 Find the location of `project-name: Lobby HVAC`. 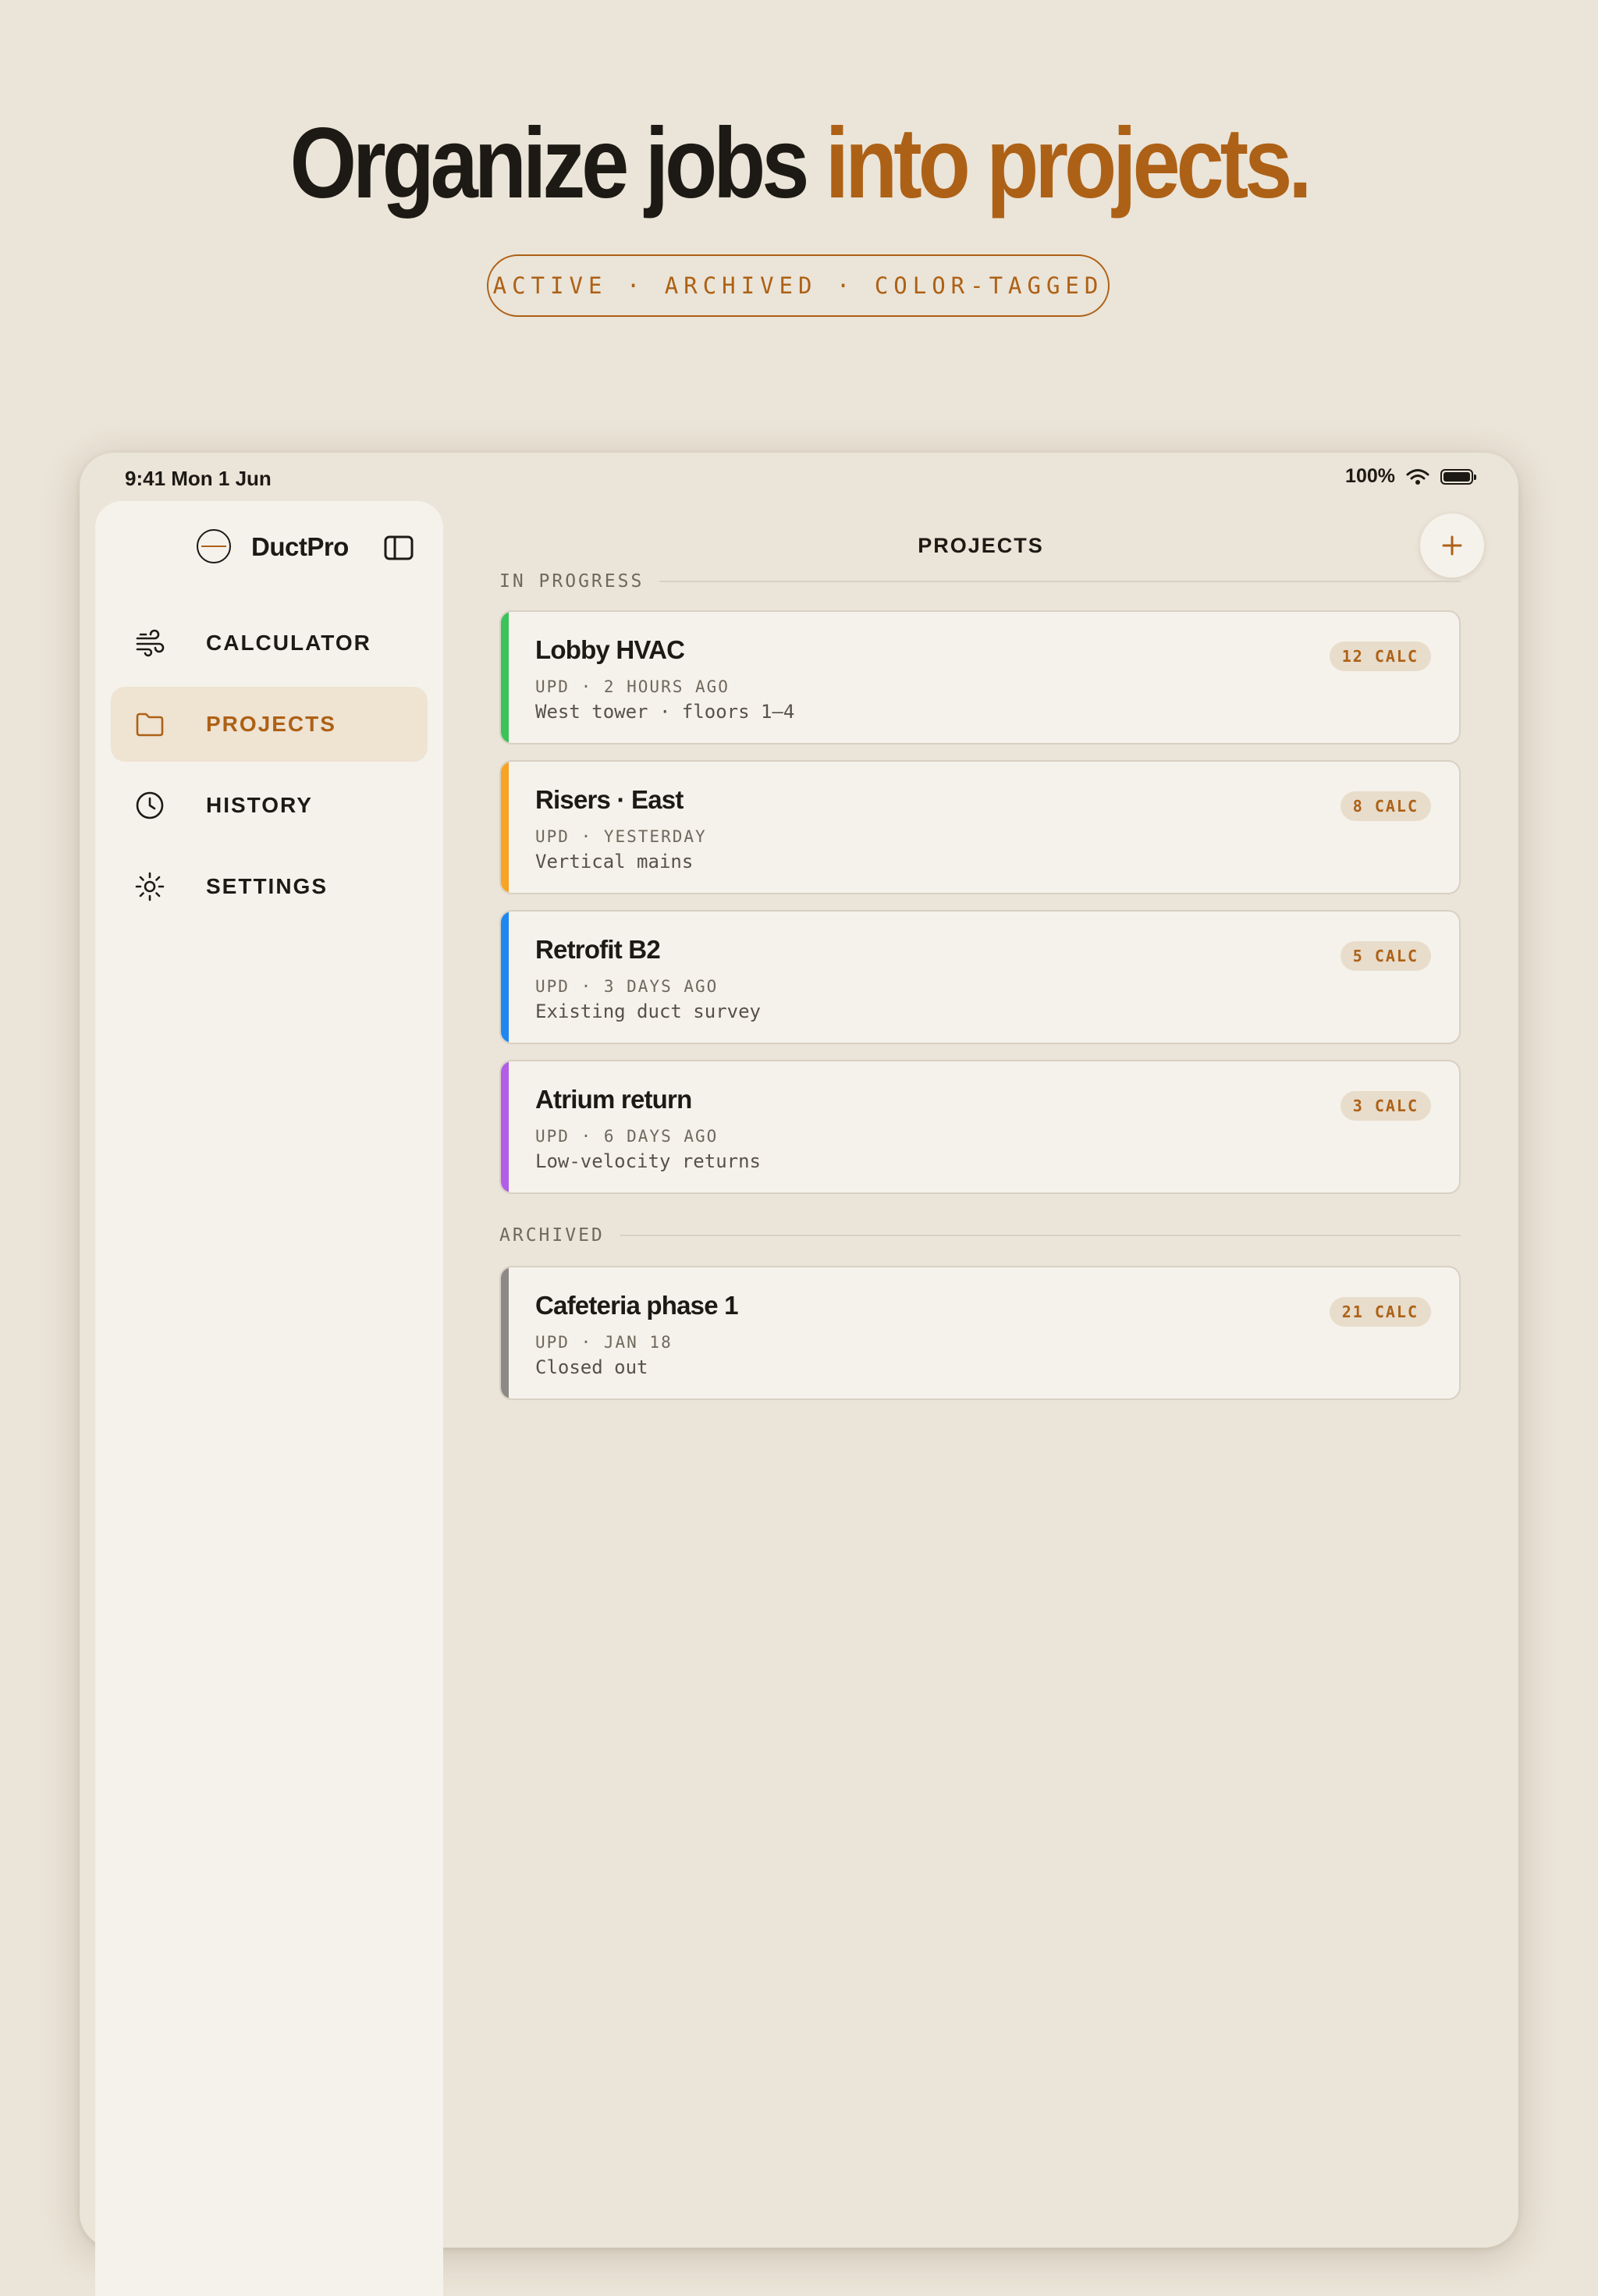

project-name: Lobby HVAC is located at coordinates (610, 649).